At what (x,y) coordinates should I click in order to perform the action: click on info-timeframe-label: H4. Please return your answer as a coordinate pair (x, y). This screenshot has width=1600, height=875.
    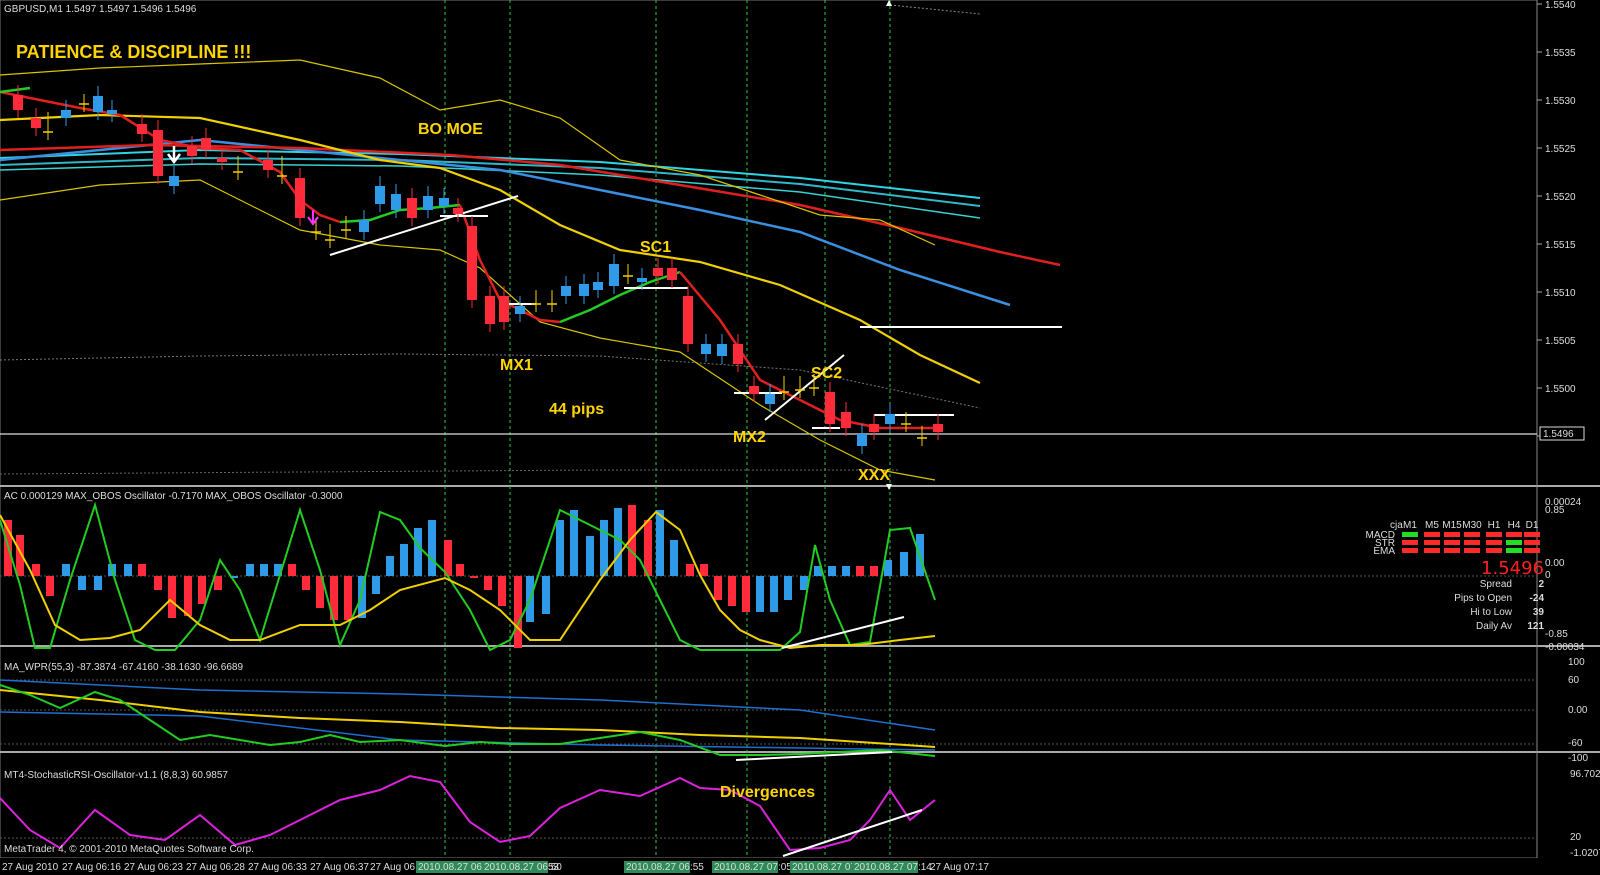
    Looking at the image, I should click on (1514, 525).